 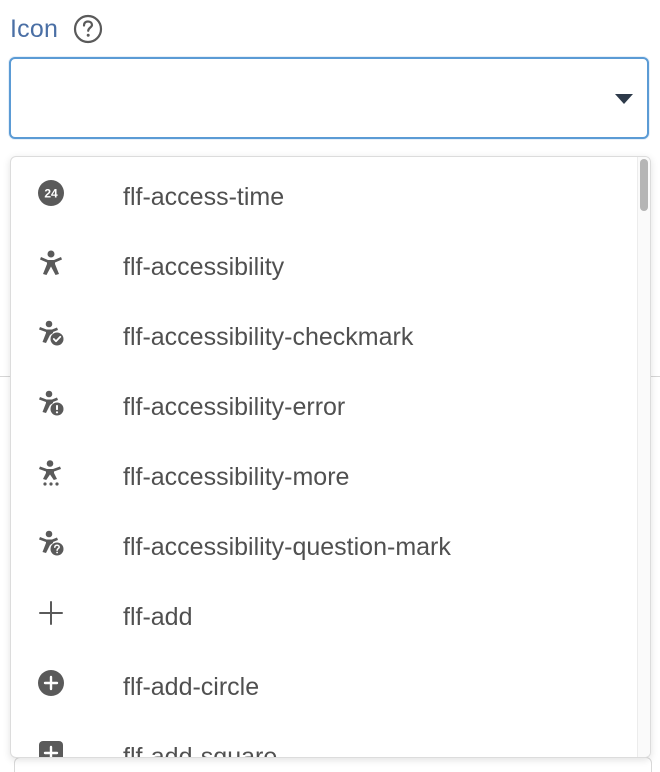 I want to click on accessibility-more-icon, so click(x=51, y=473).